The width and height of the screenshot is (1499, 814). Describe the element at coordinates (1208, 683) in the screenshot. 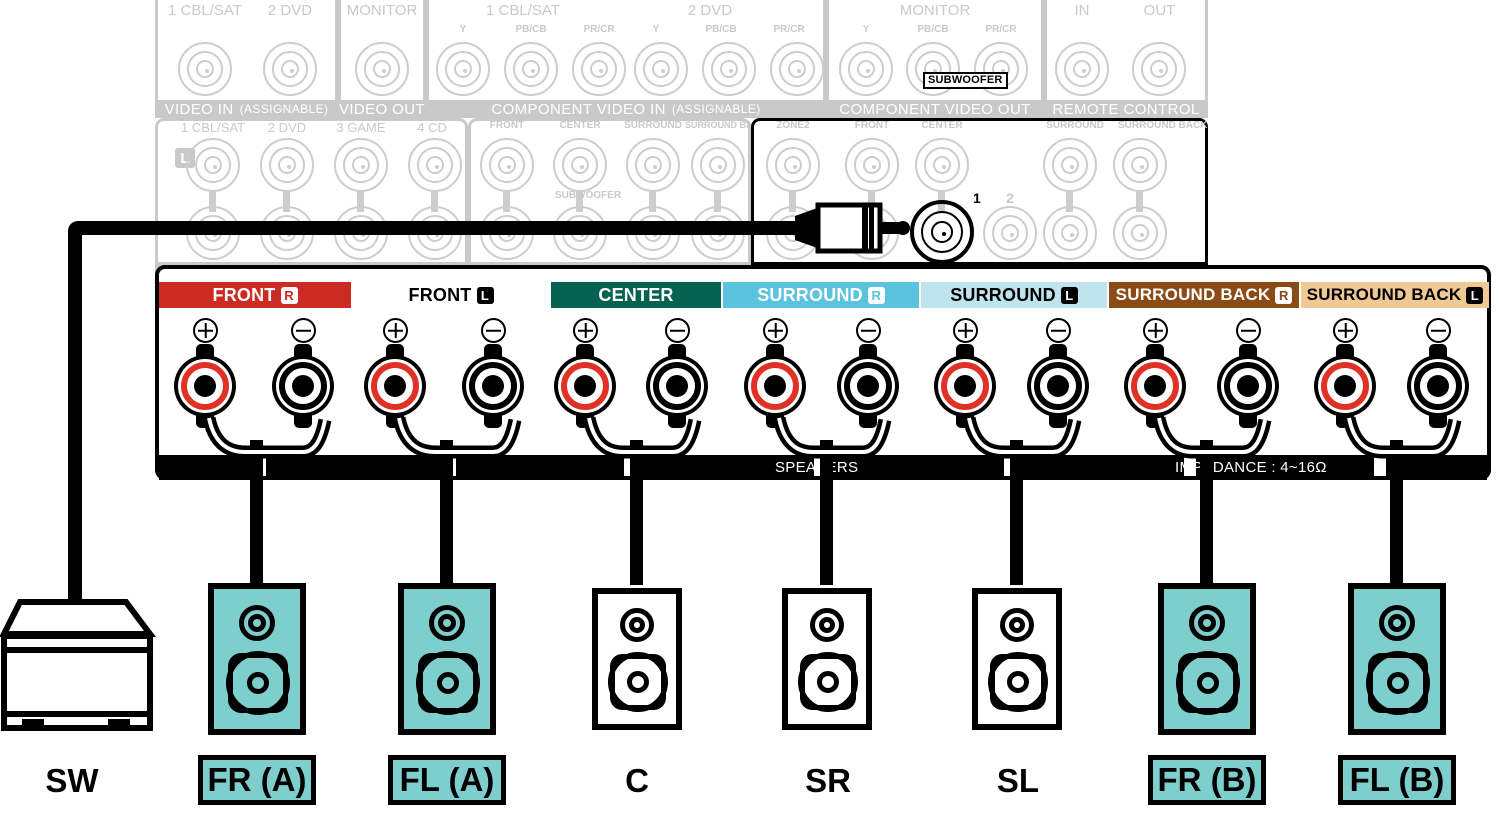

I see `speaker-fr-b-woofer-dustcap` at that location.